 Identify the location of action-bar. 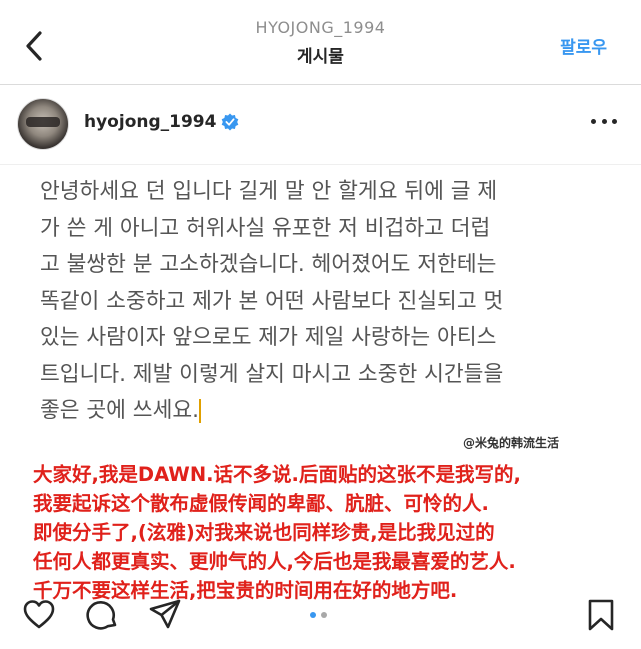
(320, 620).